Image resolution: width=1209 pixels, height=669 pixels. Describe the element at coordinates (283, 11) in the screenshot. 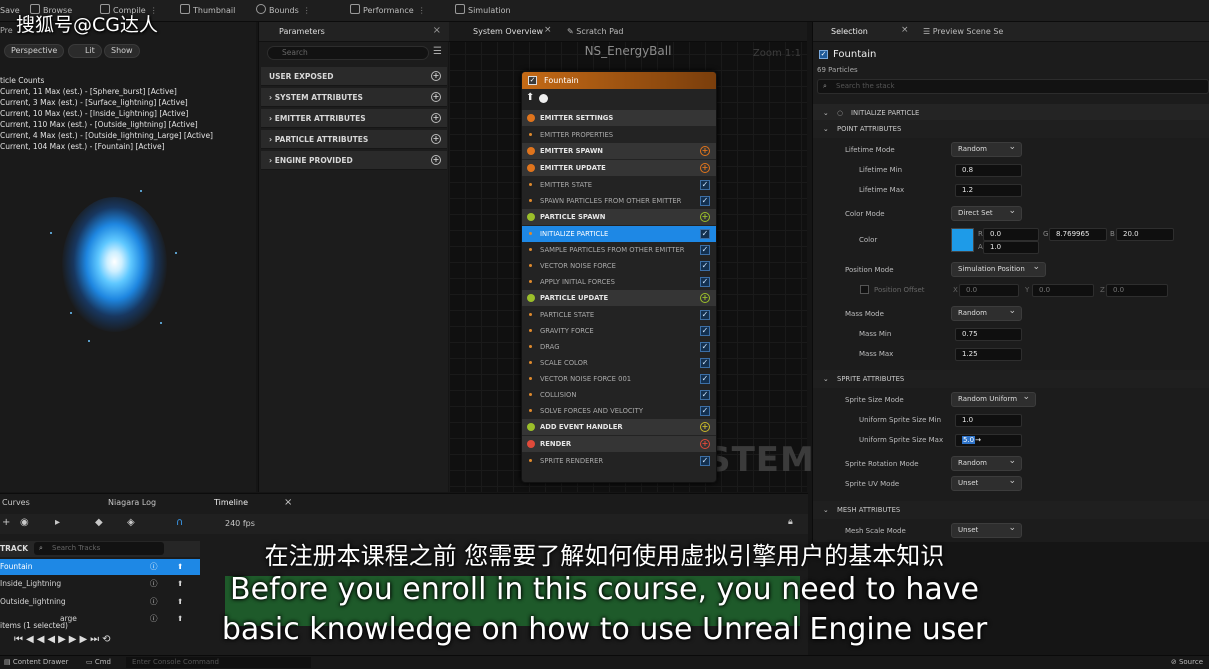

I see `bounds-button: Bounds ⋮` at that location.